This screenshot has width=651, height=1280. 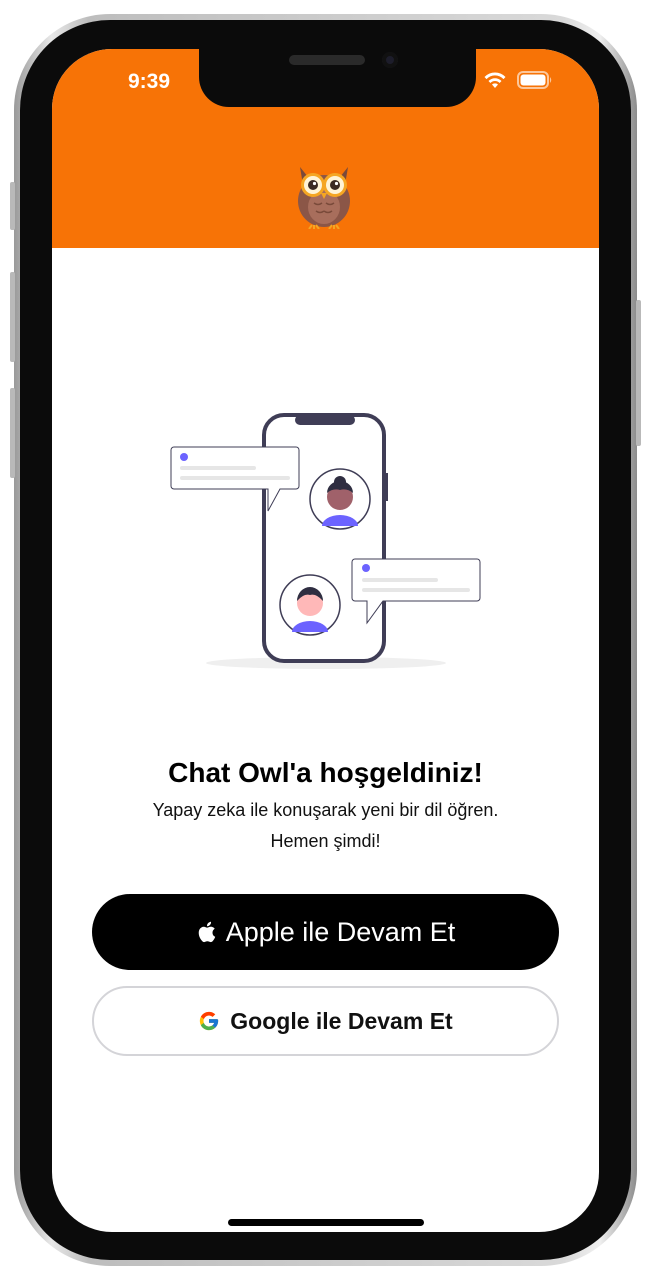 I want to click on speaker-grill, so click(x=327, y=60).